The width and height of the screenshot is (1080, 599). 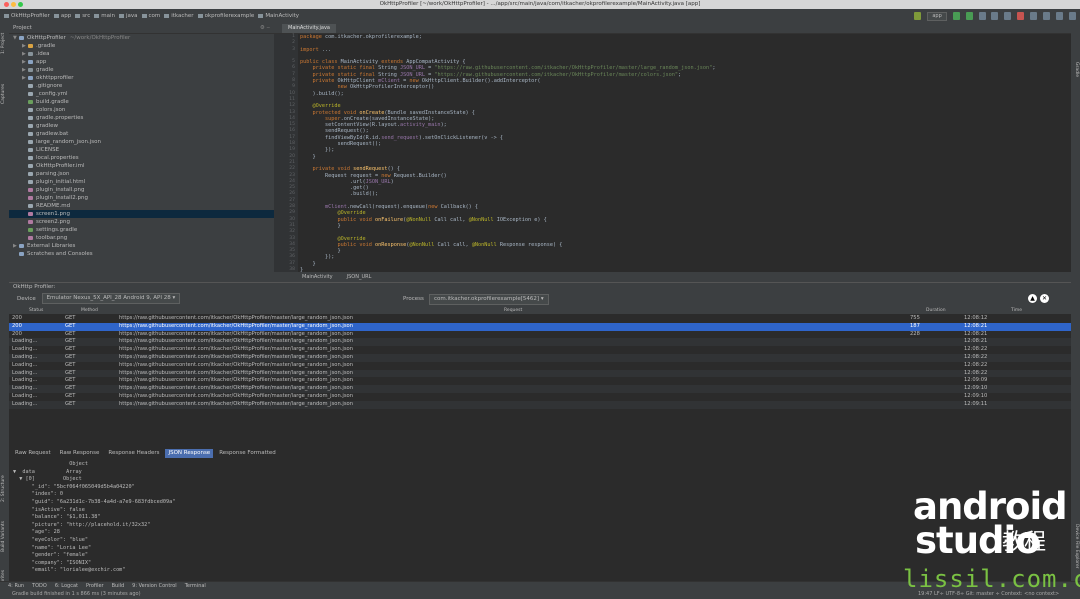 I want to click on json-node: "company": "ISONIX", so click(x=313, y=564).